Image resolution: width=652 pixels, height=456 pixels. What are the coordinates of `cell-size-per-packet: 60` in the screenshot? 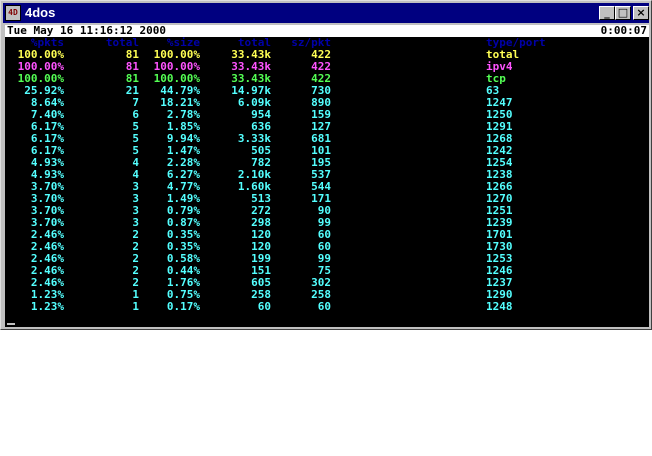 It's located at (324, 306).